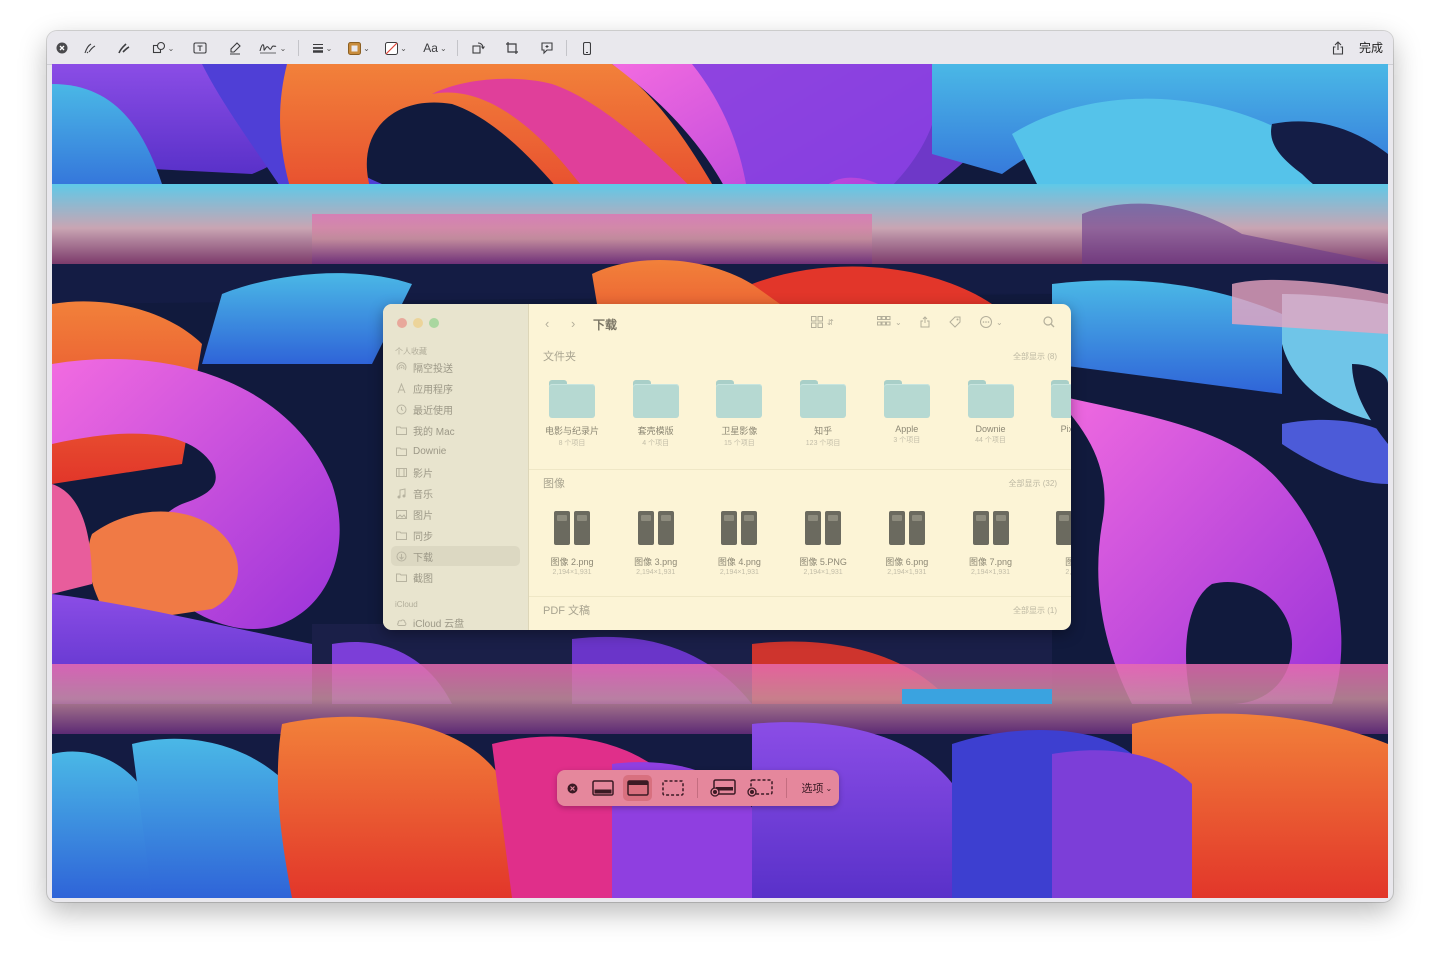 This screenshot has width=1440, height=965. I want to click on shapes-icon: ⌄, so click(163, 48).